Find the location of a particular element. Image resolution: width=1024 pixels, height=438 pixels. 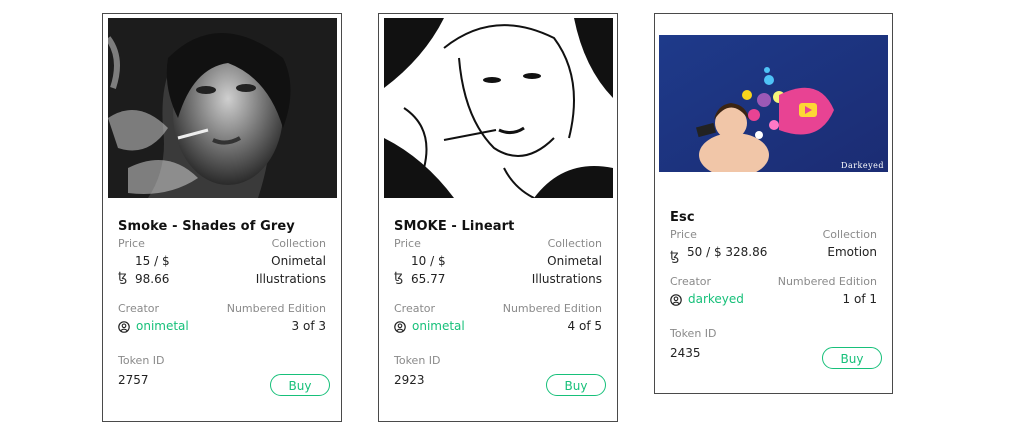

token-id-value: 2923 is located at coordinates (409, 380).